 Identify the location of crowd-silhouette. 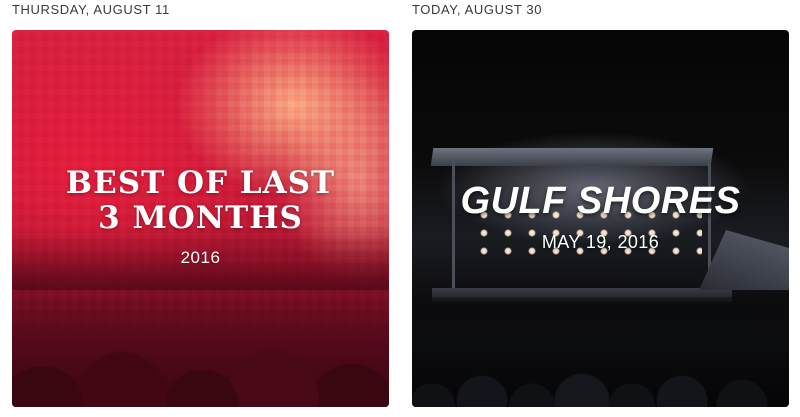
(600, 352).